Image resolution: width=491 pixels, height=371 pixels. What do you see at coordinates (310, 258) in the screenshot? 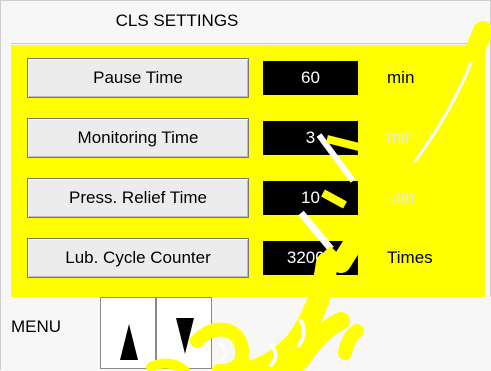
I see `lub-cycle-counter-value: 32000` at bounding box center [310, 258].